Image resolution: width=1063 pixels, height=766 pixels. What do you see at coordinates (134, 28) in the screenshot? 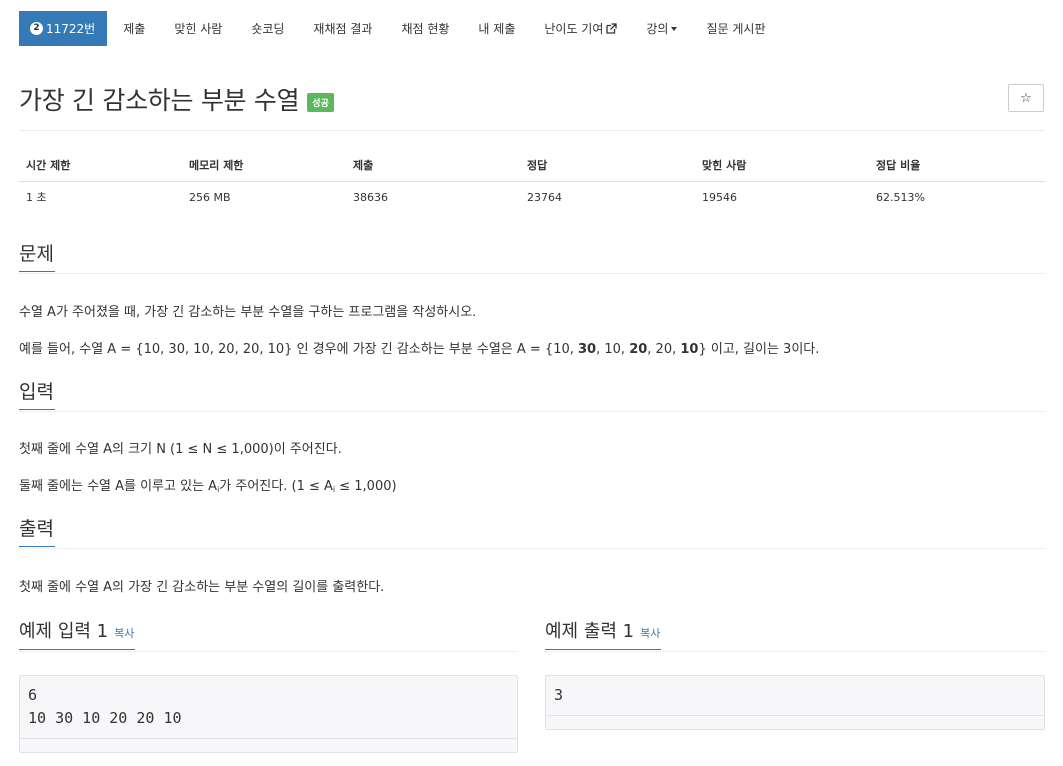
I see `nav-item-submit: 제출` at bounding box center [134, 28].